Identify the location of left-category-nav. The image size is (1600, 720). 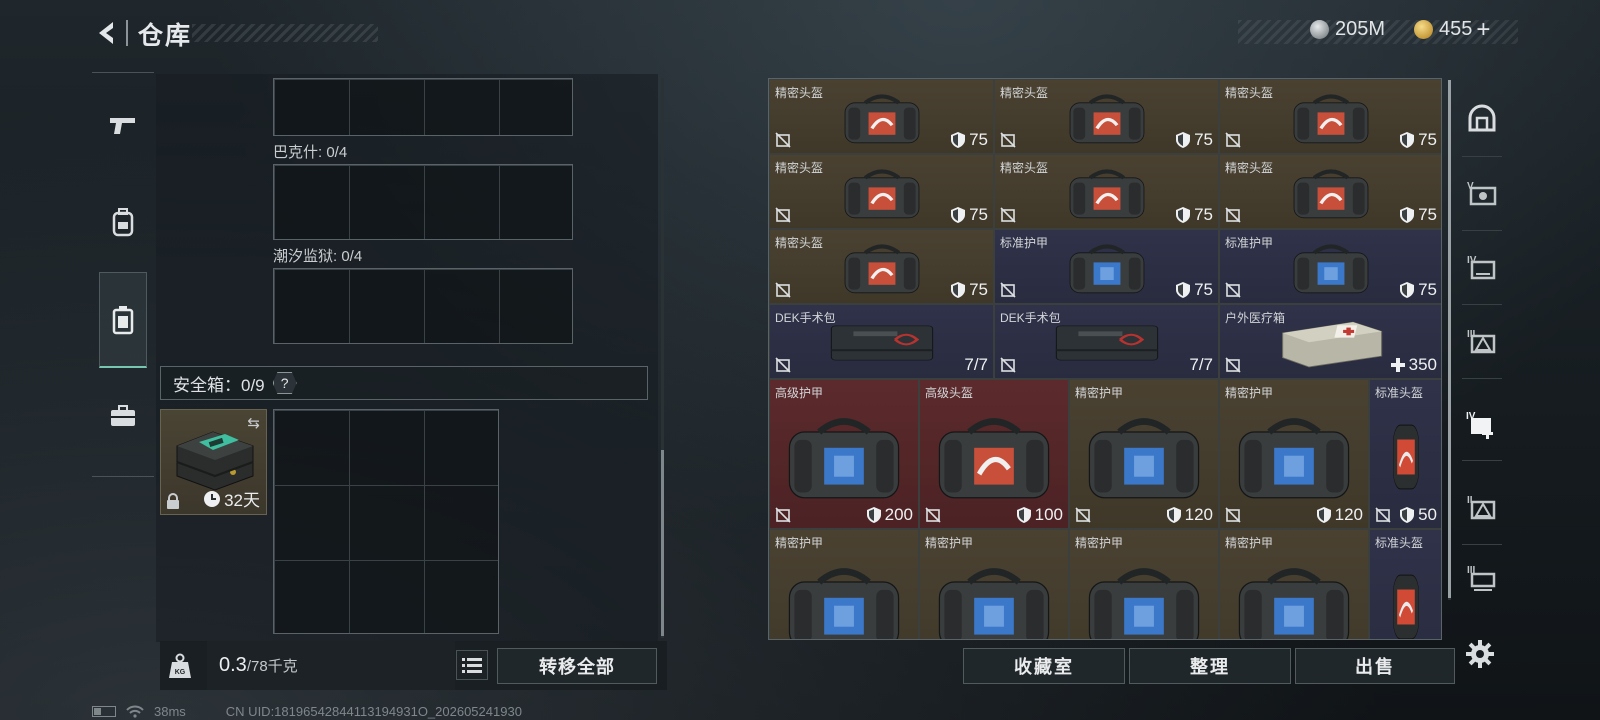
(123, 275).